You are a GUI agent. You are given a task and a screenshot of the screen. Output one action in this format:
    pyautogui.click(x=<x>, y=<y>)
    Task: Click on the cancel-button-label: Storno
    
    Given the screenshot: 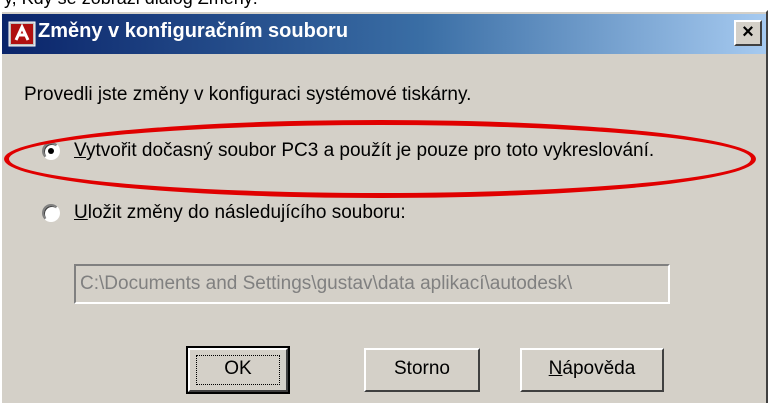 What is the action you would take?
    pyautogui.click(x=422, y=368)
    